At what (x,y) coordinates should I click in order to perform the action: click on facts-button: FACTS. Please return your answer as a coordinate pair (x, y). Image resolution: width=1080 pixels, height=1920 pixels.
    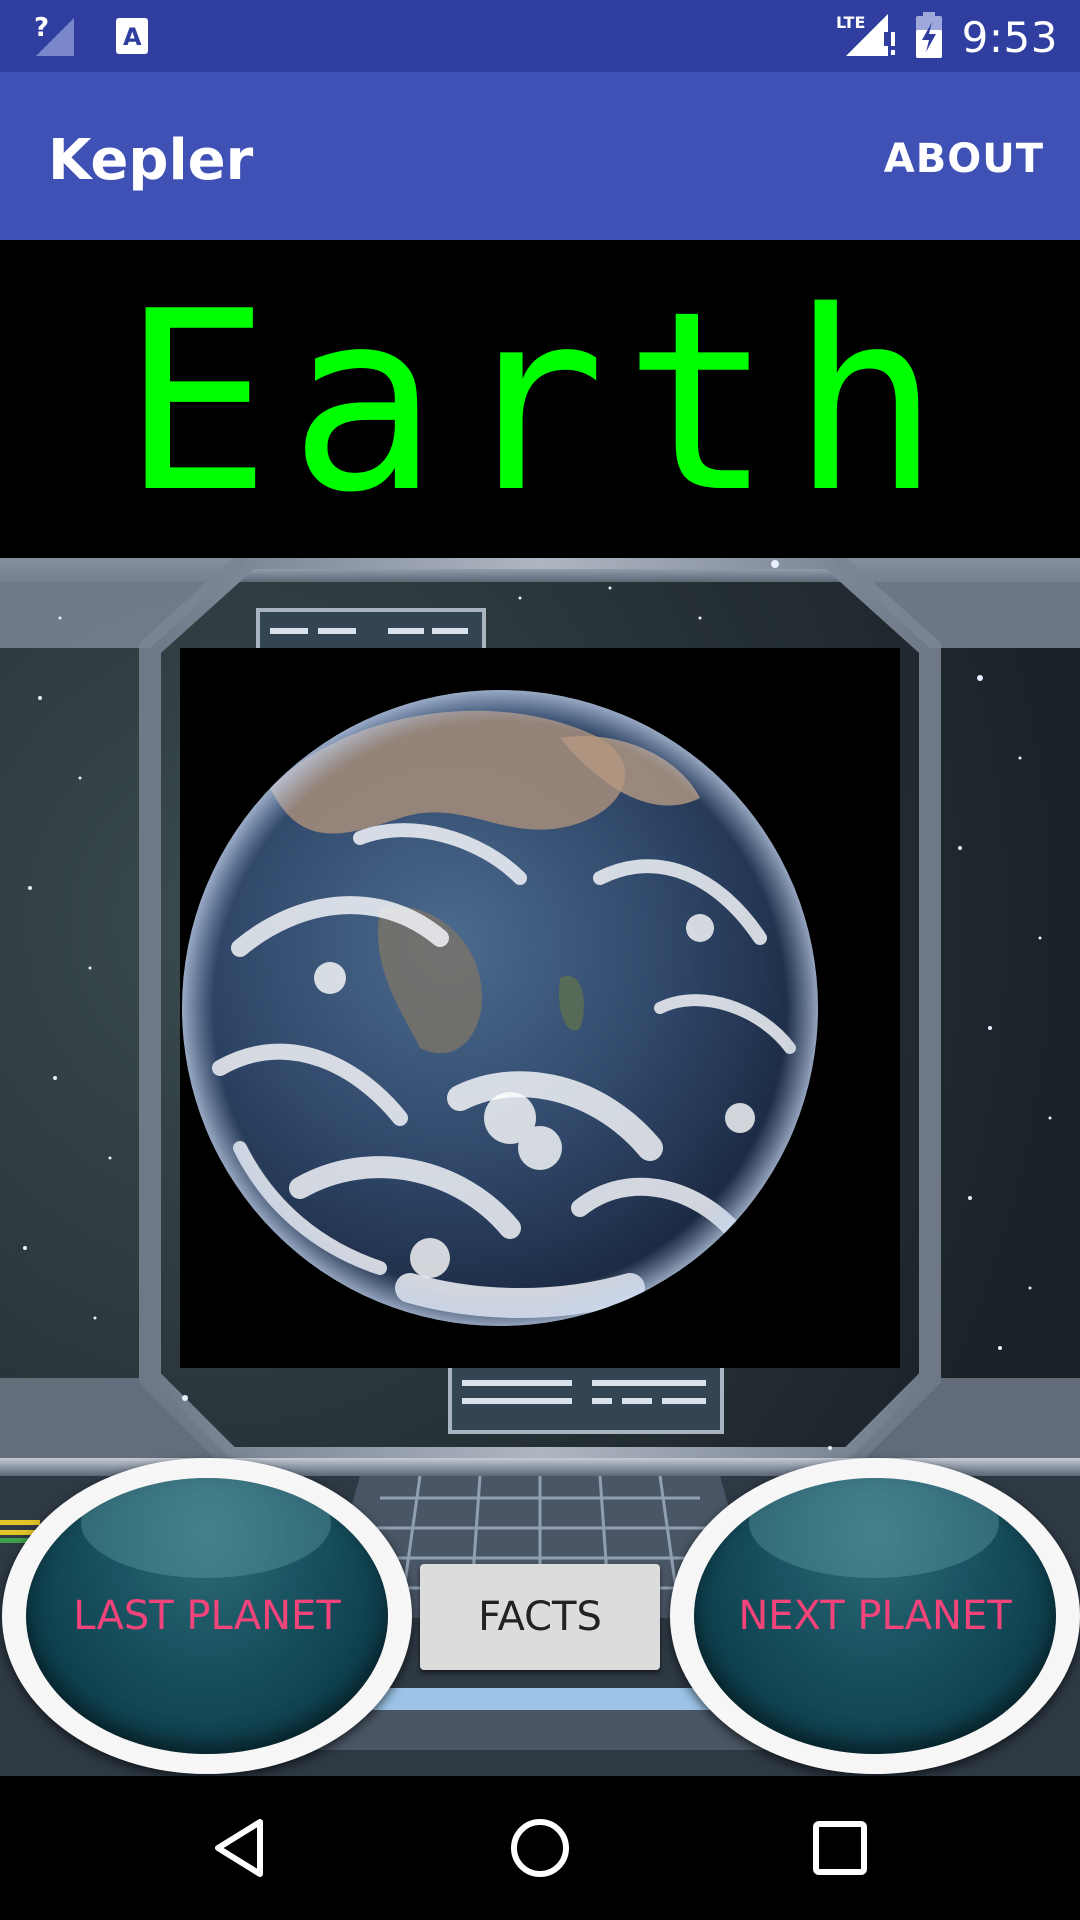
    Looking at the image, I should click on (540, 1617).